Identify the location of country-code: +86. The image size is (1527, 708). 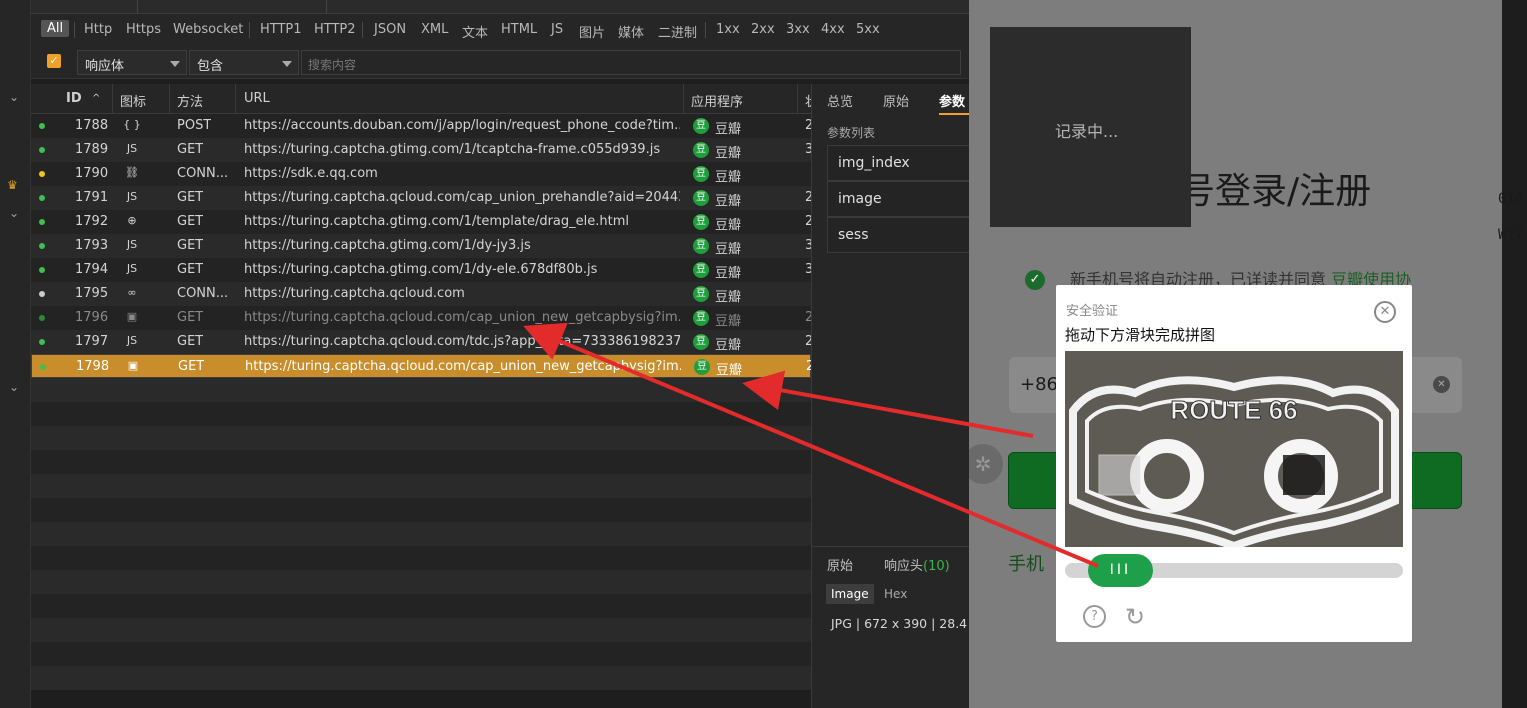
(1039, 384).